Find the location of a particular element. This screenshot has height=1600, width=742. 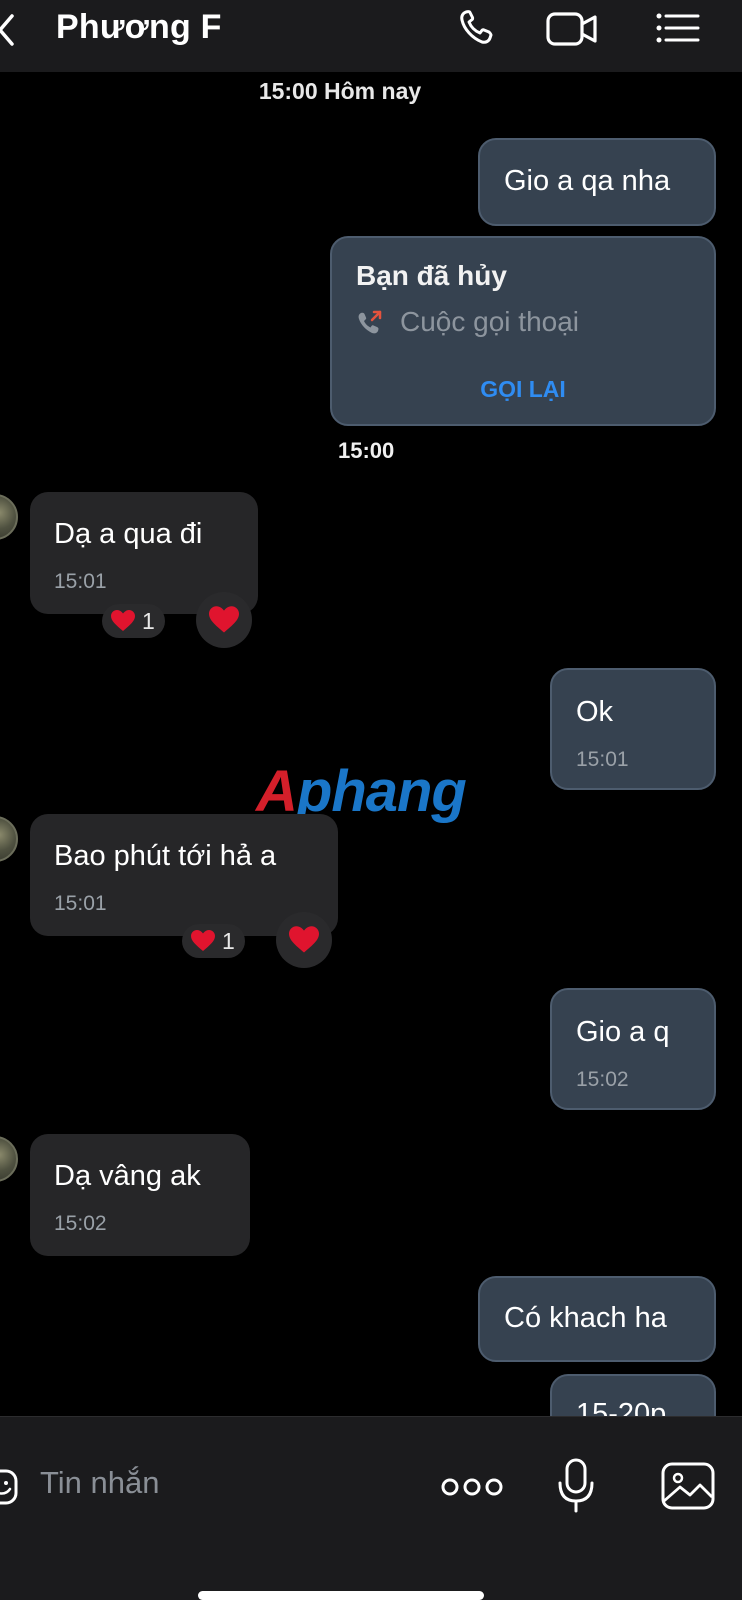

call-status-title: Bạn đã hủy is located at coordinates (431, 275).